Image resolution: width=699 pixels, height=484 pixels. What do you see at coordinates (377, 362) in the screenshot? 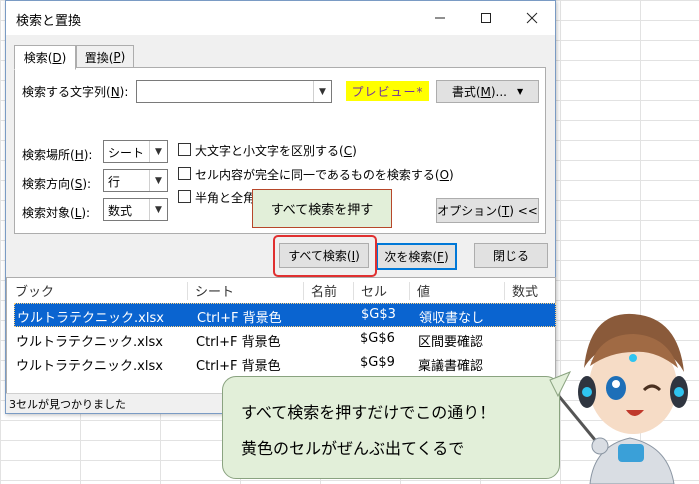
I see `row-cell: $G$9` at bounding box center [377, 362].